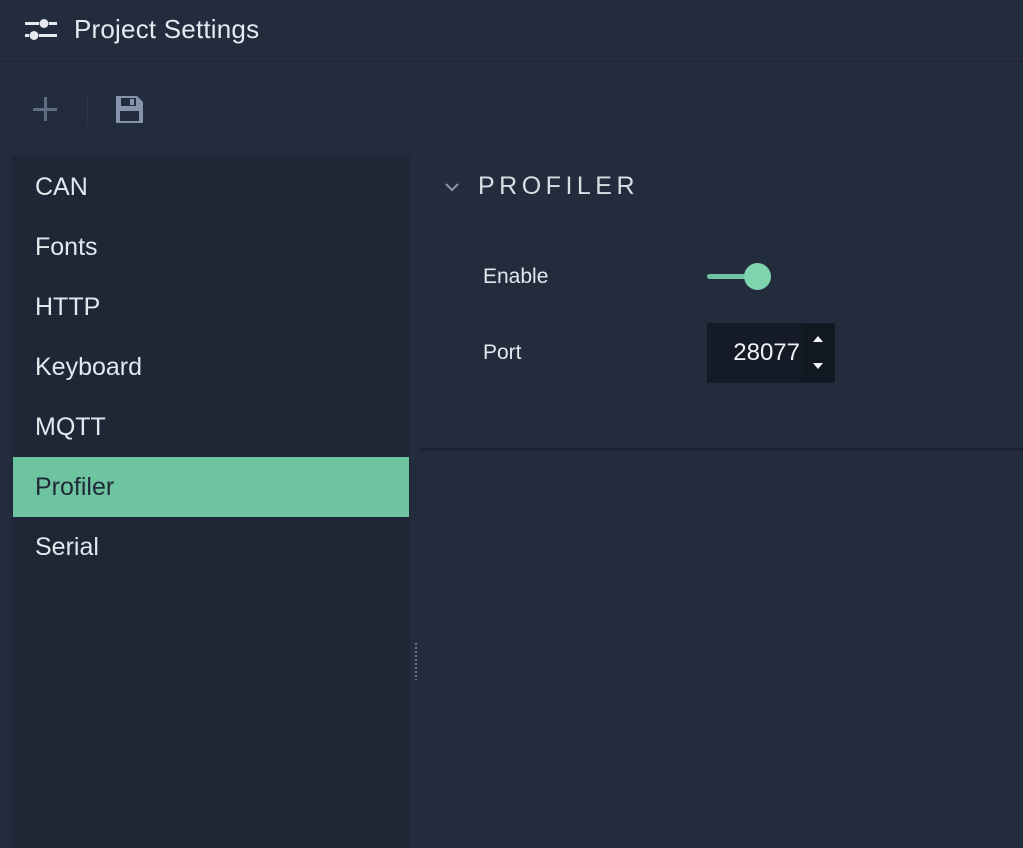  What do you see at coordinates (211, 247) in the screenshot?
I see `sidebar-item-fonts: Fonts` at bounding box center [211, 247].